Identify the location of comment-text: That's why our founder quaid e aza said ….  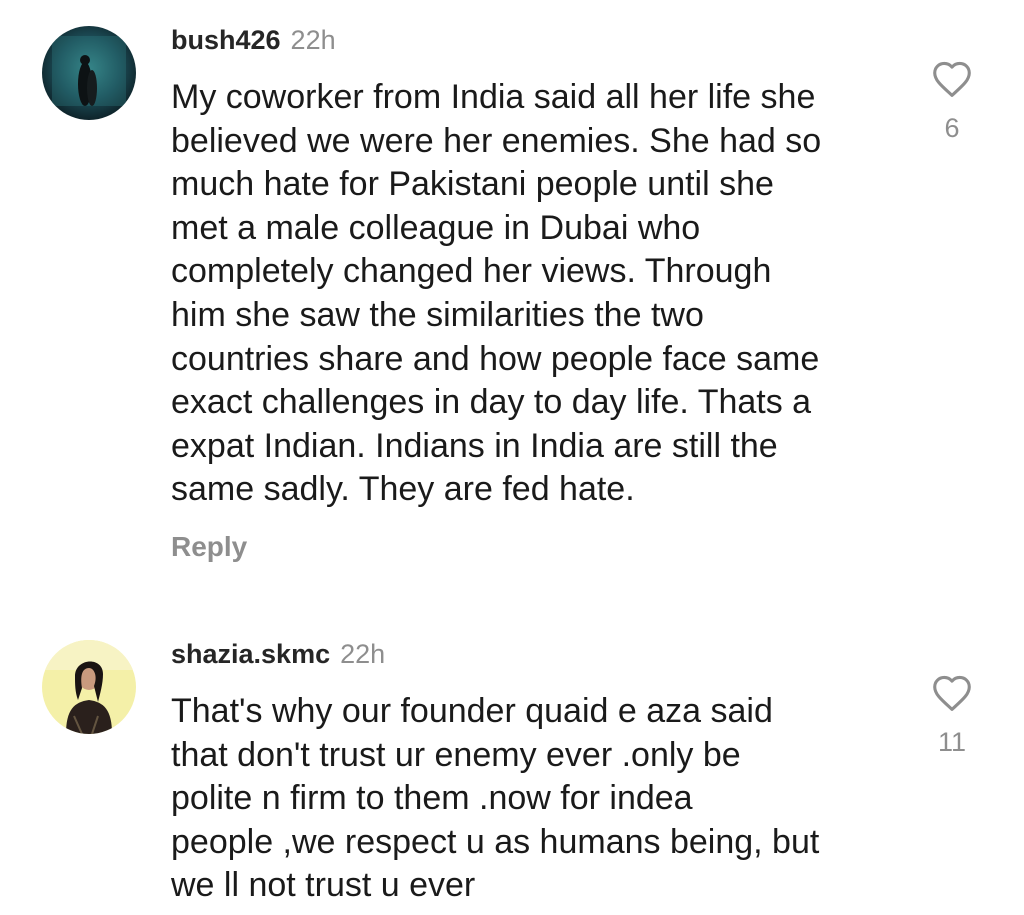
(495, 798).